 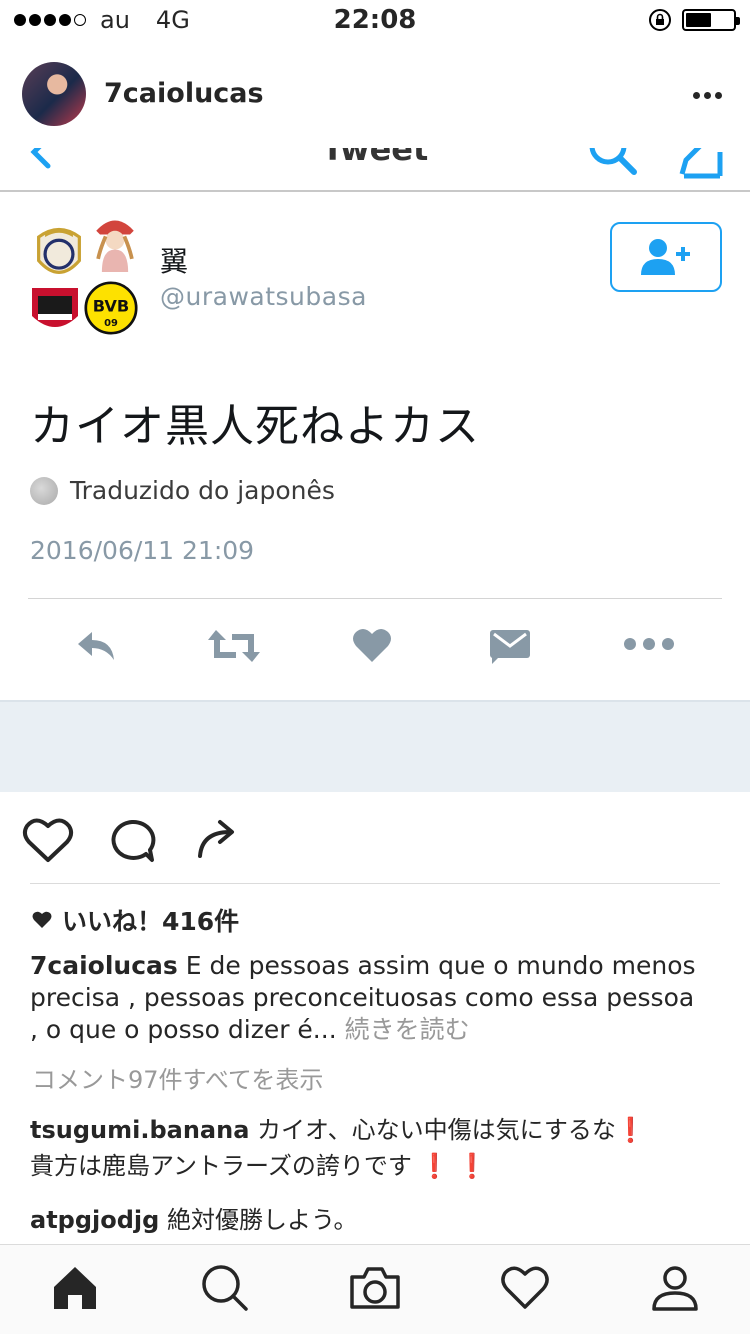 What do you see at coordinates (707, 95) in the screenshot?
I see `more-options-icon` at bounding box center [707, 95].